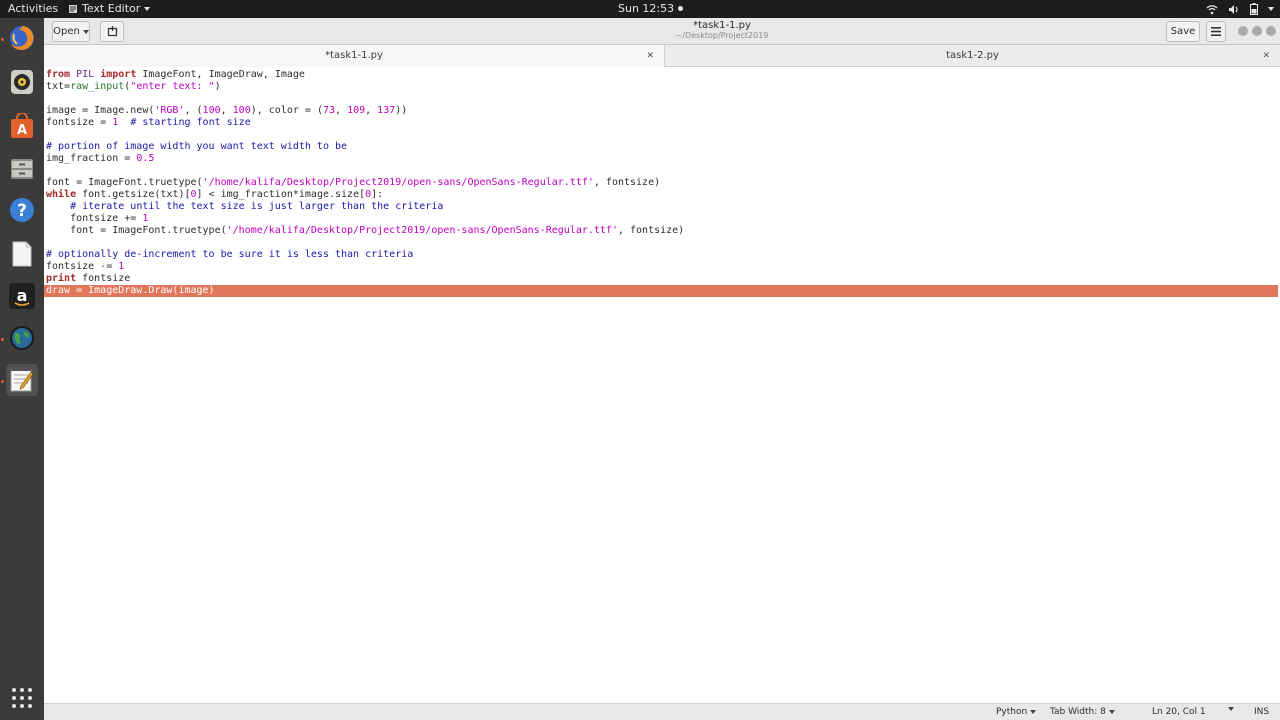  I want to click on top-bar: Activities Text Editor Sun 12:53, so click(640, 9).